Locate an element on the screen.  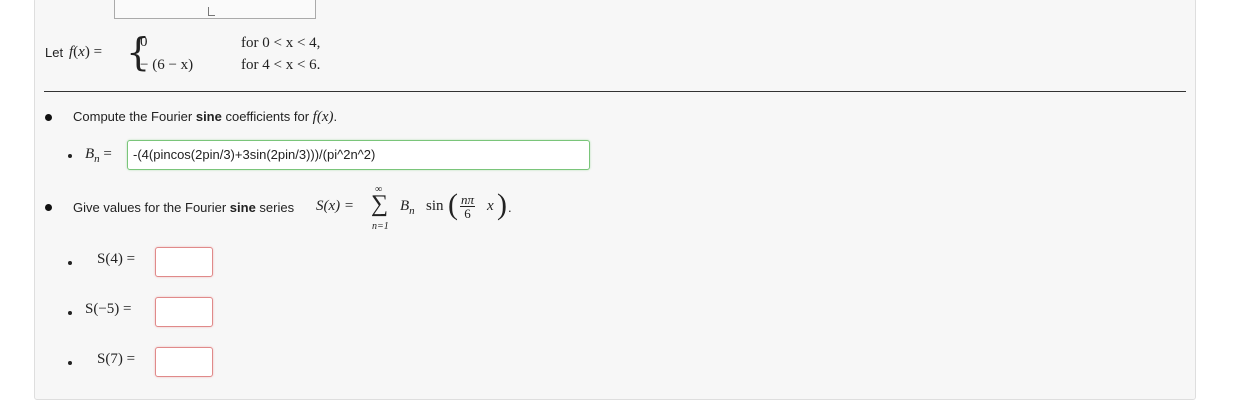
function-label: f(x) = is located at coordinates (86, 52).